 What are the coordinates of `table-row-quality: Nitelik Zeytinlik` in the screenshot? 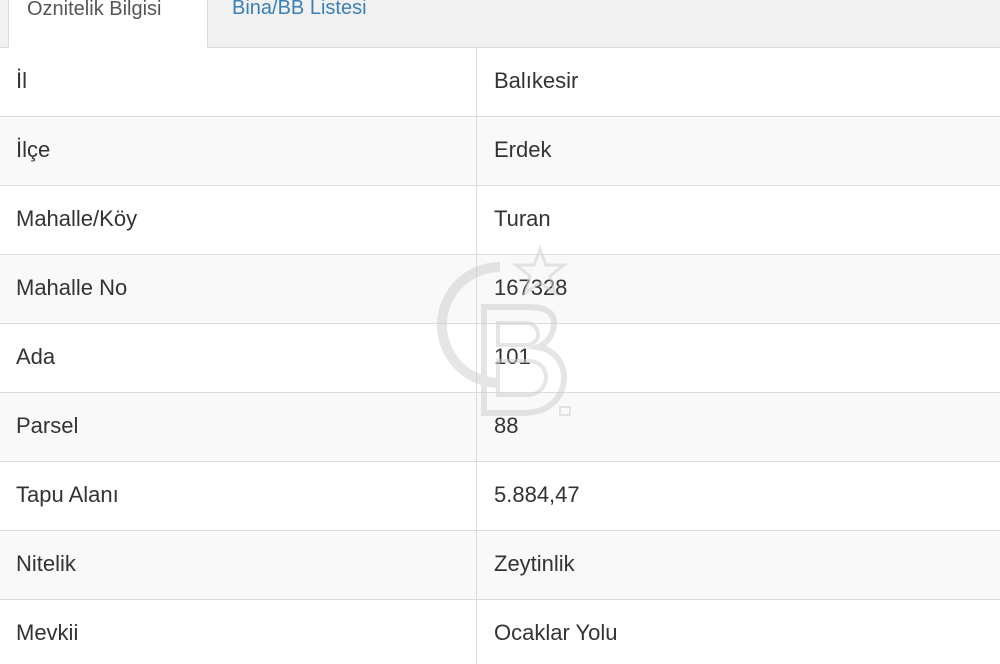 It's located at (500, 565).